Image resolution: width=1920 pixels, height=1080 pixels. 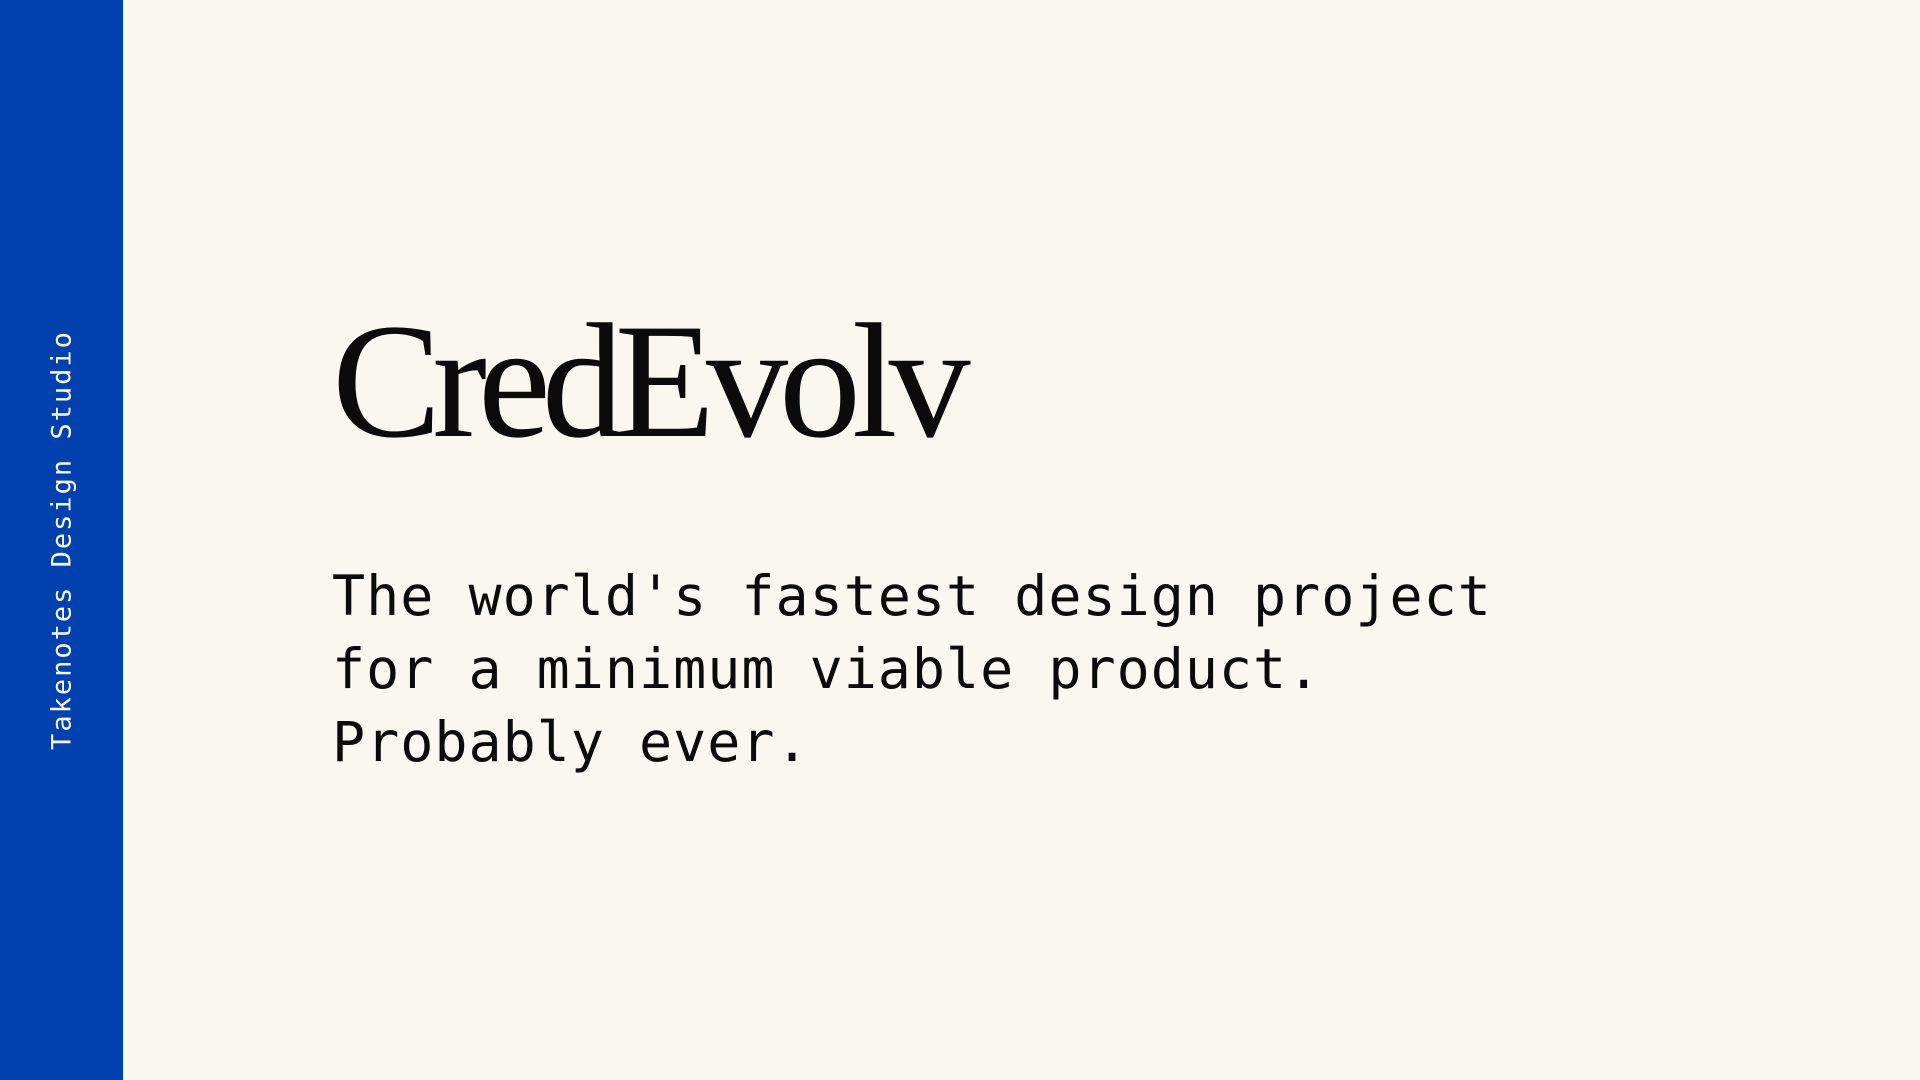 What do you see at coordinates (571, 742) in the screenshot?
I see `tagline-line: Probably ever.` at bounding box center [571, 742].